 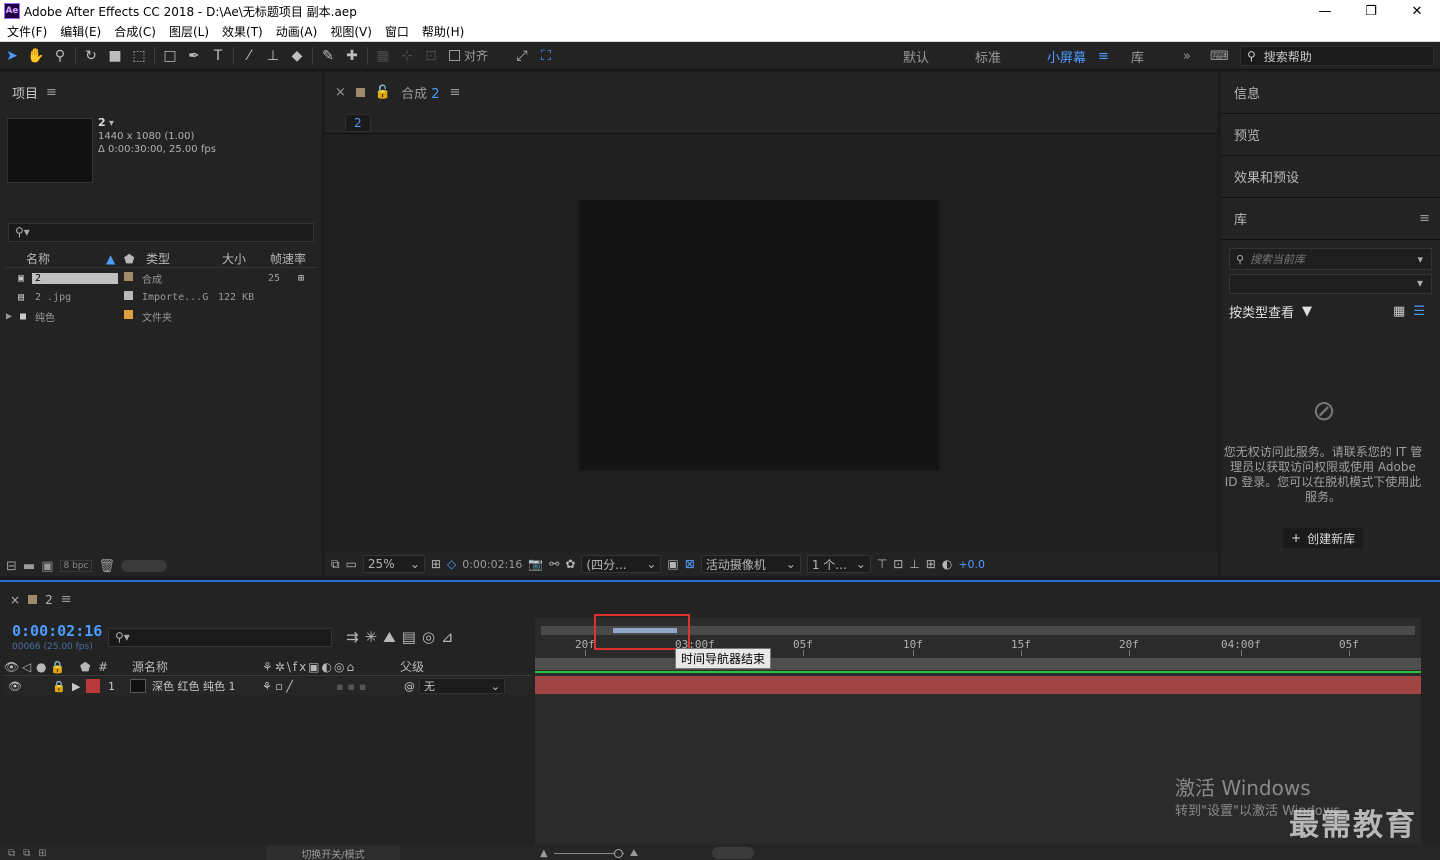 I want to click on zoom-track, so click(x=588, y=853).